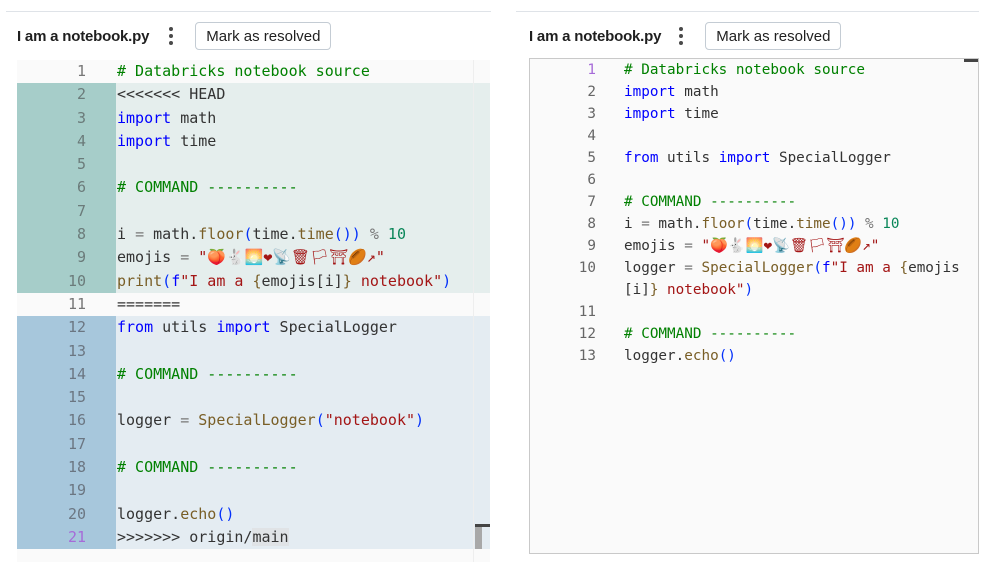  What do you see at coordinates (697, 92) in the screenshot?
I see `code-token: math` at bounding box center [697, 92].